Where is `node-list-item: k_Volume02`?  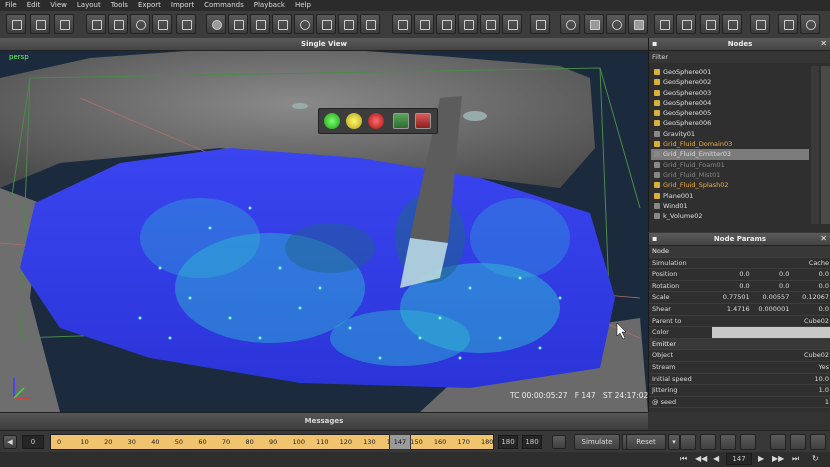
node-list-item: k_Volume02 is located at coordinates (730, 216).